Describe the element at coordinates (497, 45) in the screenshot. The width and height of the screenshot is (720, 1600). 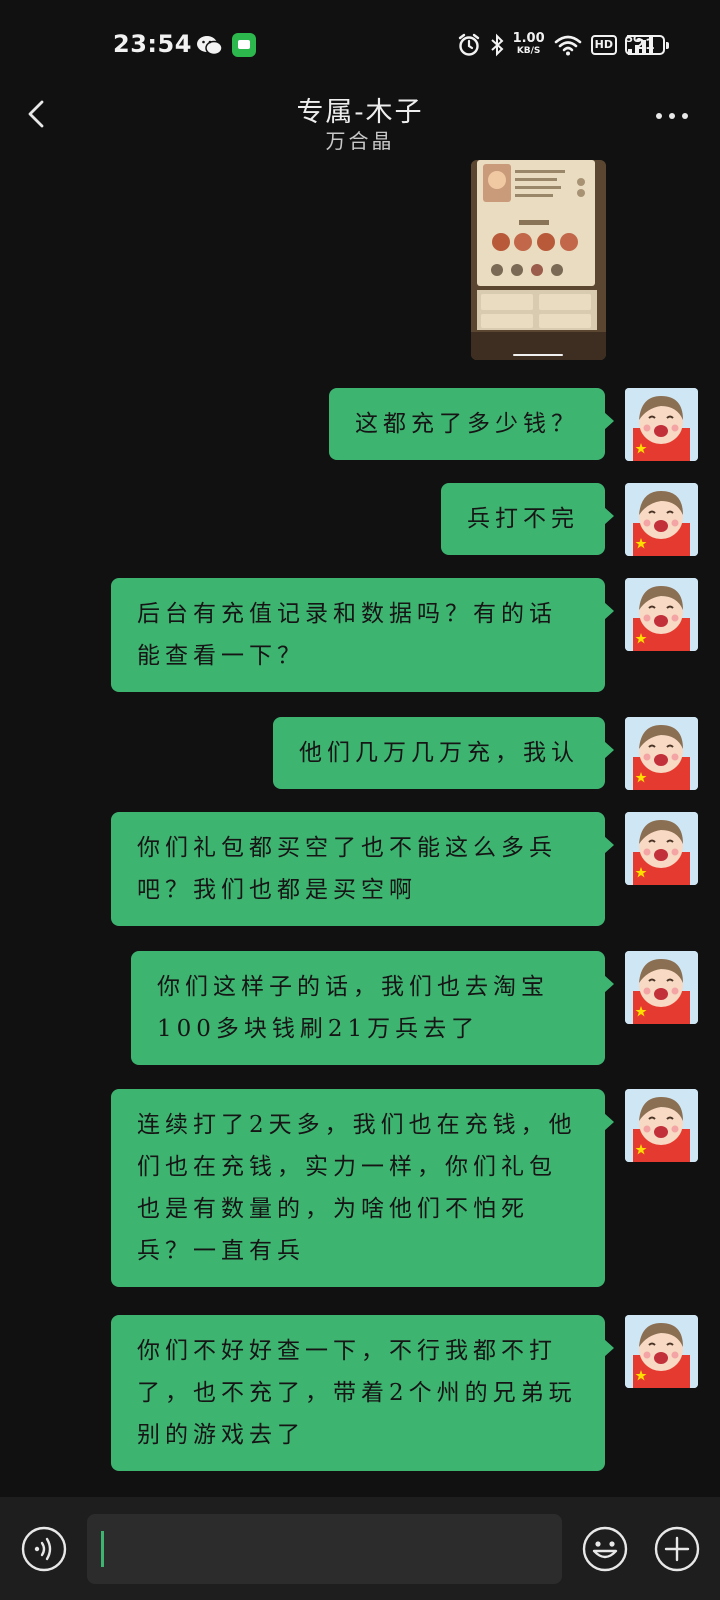
I see `bluetooth-icon` at that location.